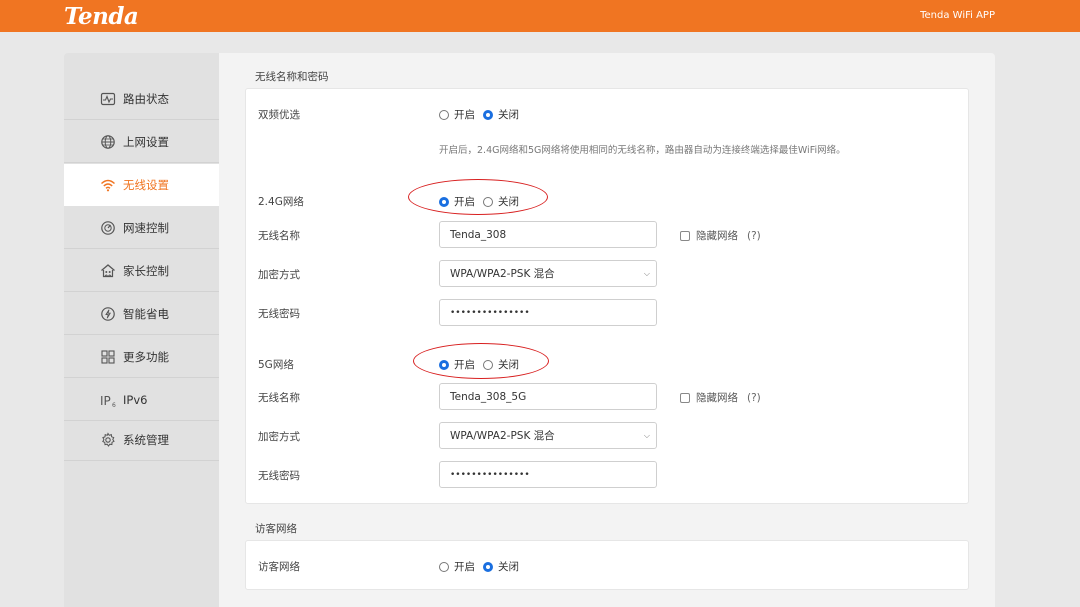 The width and height of the screenshot is (1080, 607). I want to click on power-save-icon, so click(108, 314).